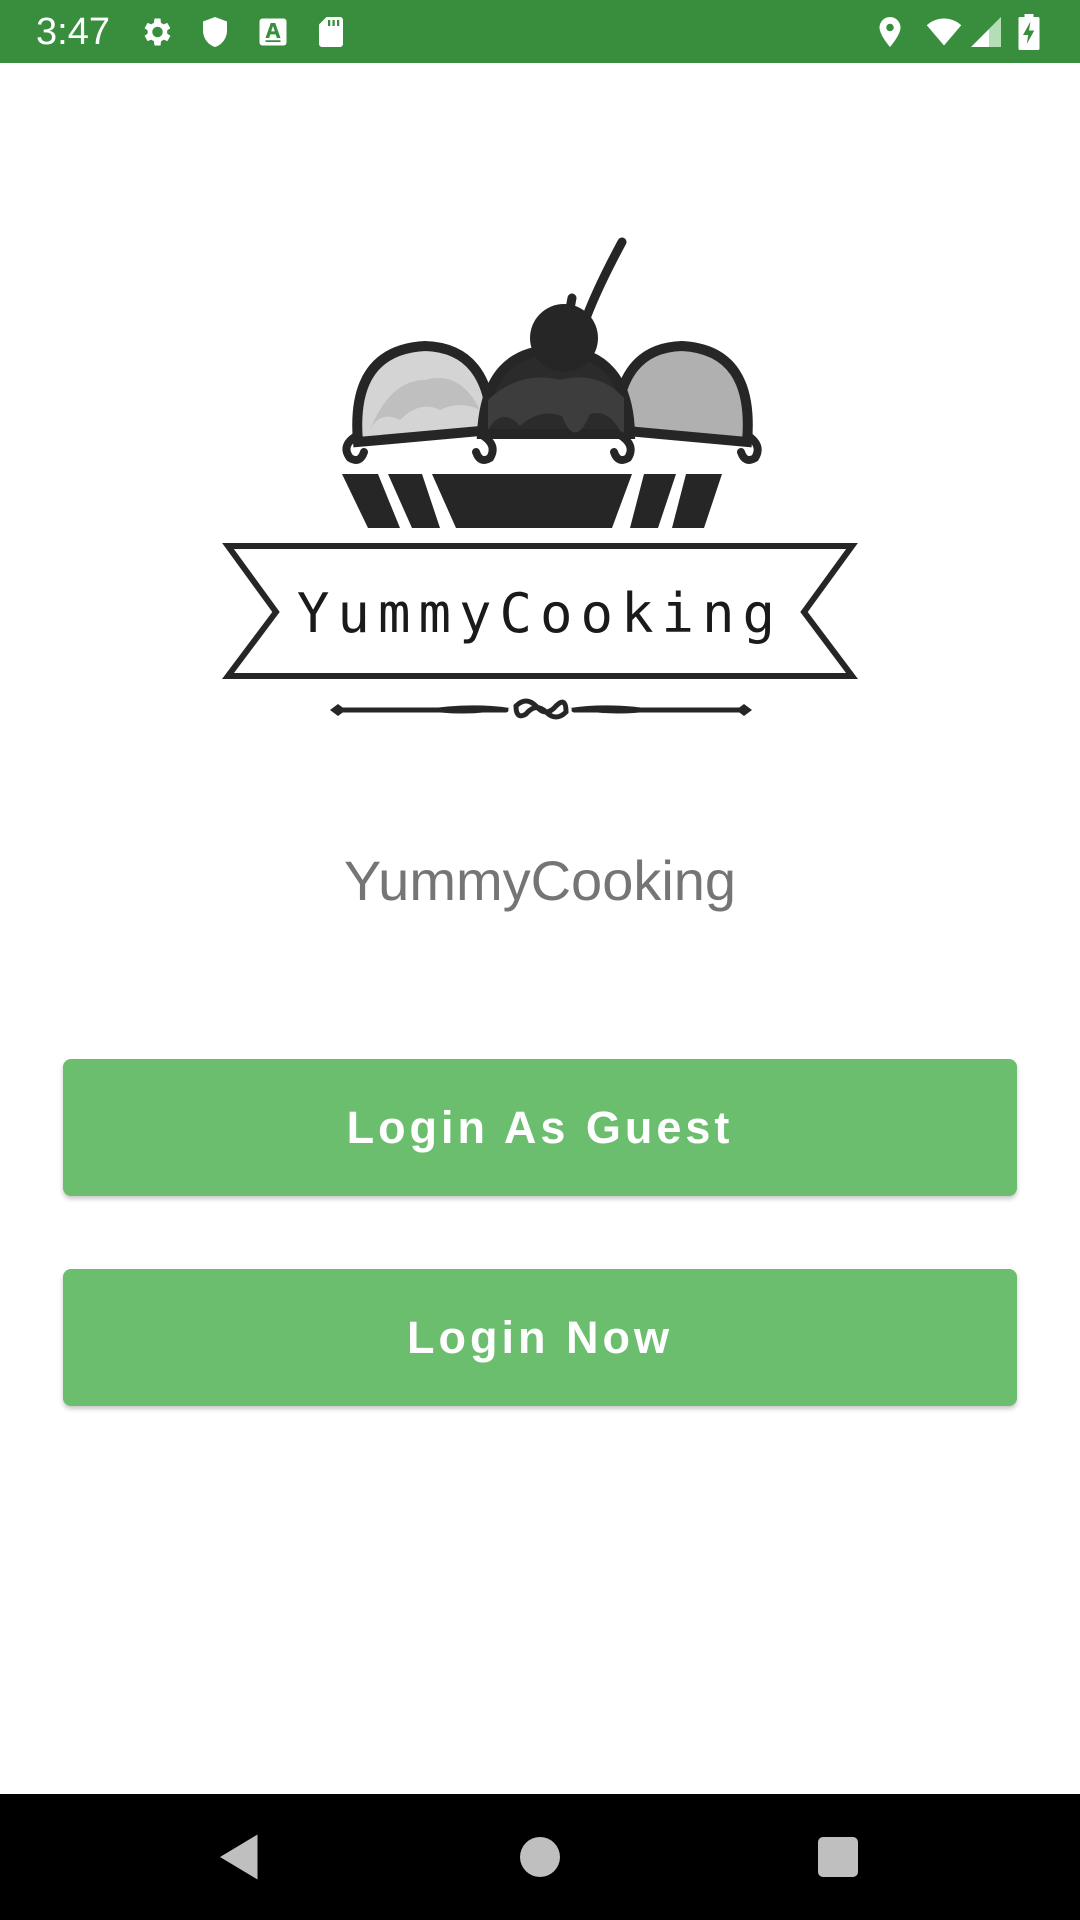  What do you see at coordinates (986, 32) in the screenshot?
I see `signal-icon` at bounding box center [986, 32].